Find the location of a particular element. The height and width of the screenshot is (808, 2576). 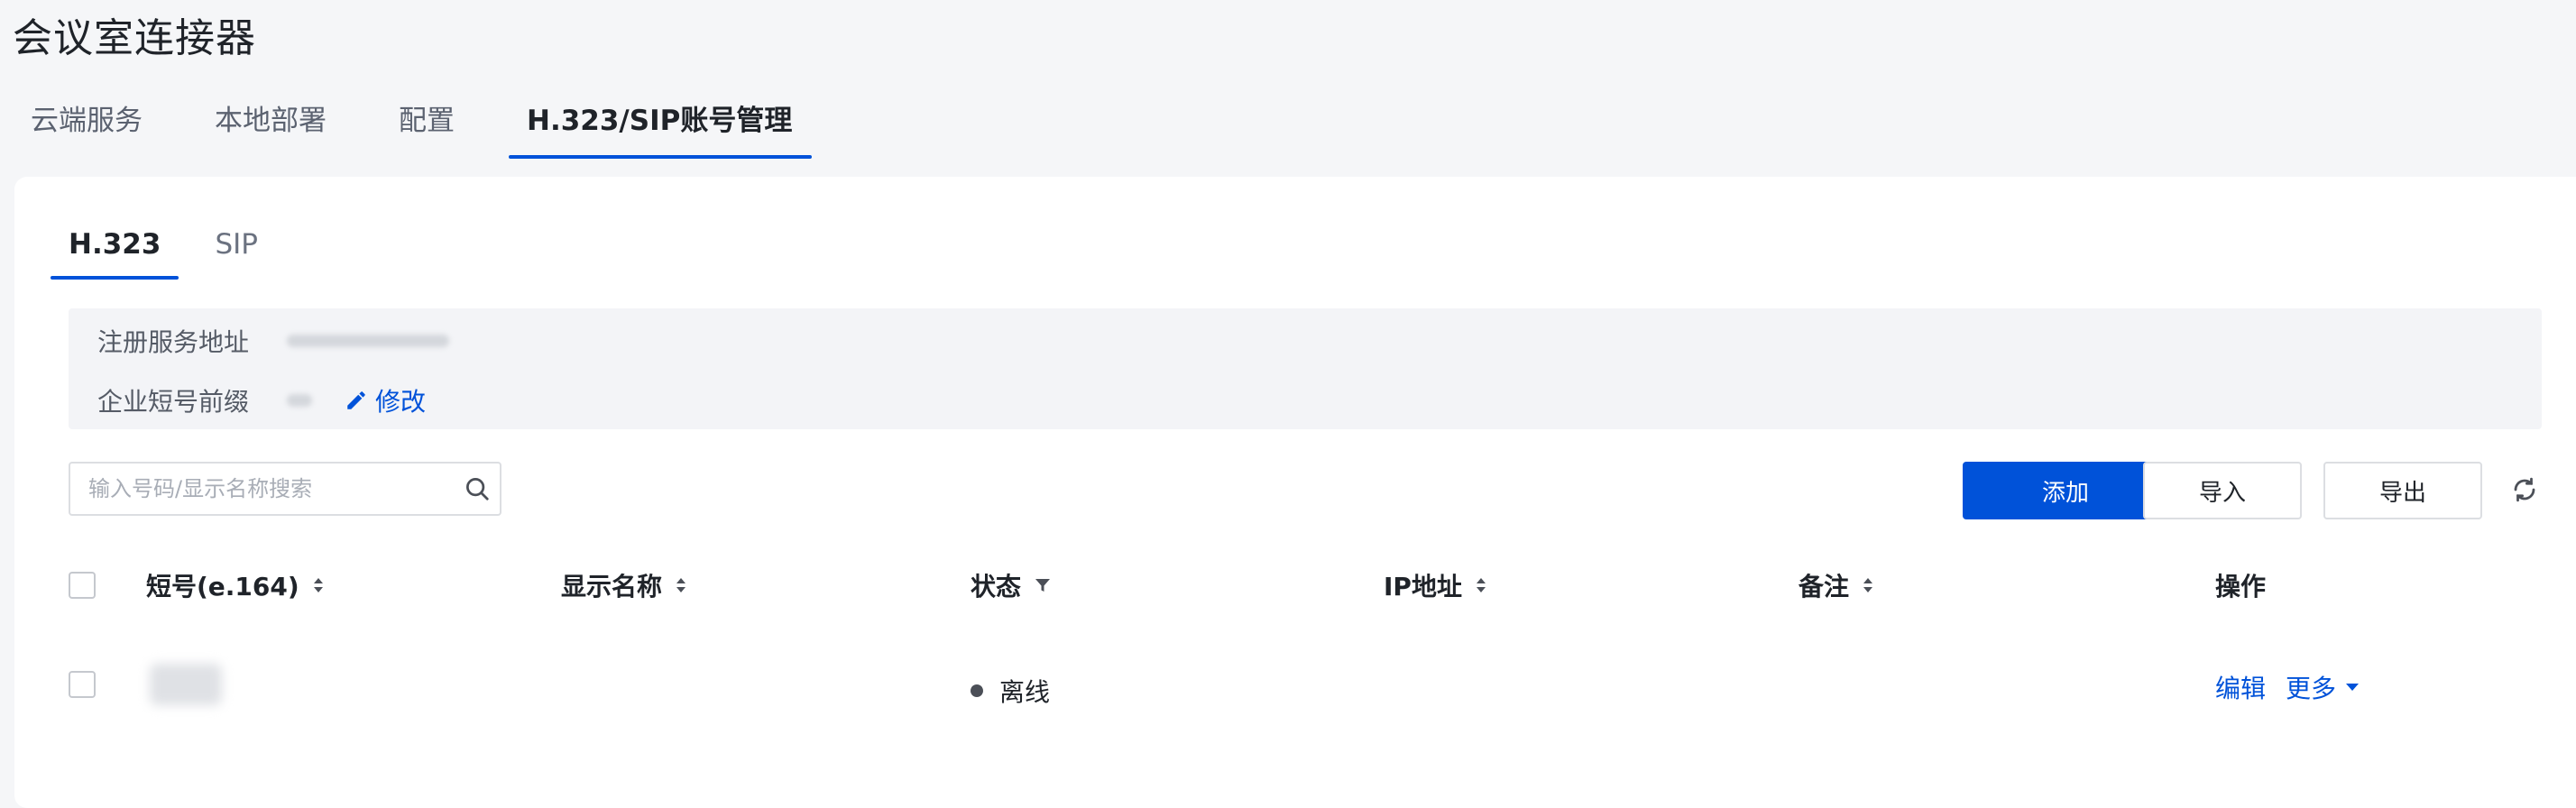

column-display-name-label: 显示名称 is located at coordinates (612, 587).